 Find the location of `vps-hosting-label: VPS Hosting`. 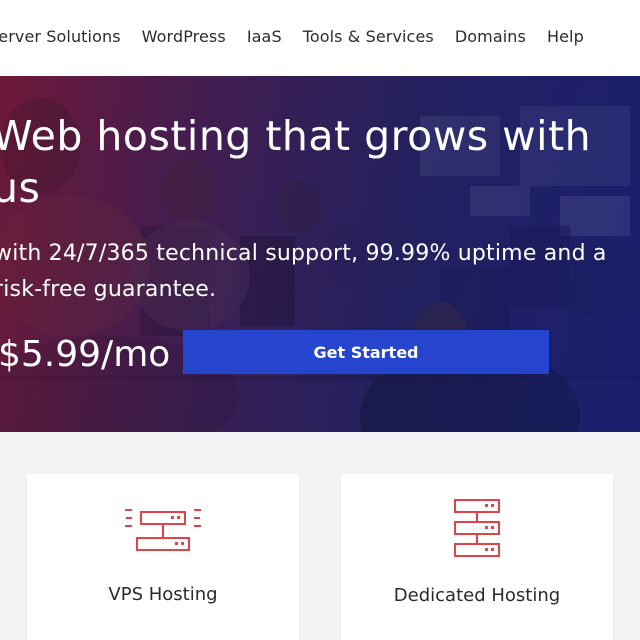

vps-hosting-label: VPS Hosting is located at coordinates (163, 594).